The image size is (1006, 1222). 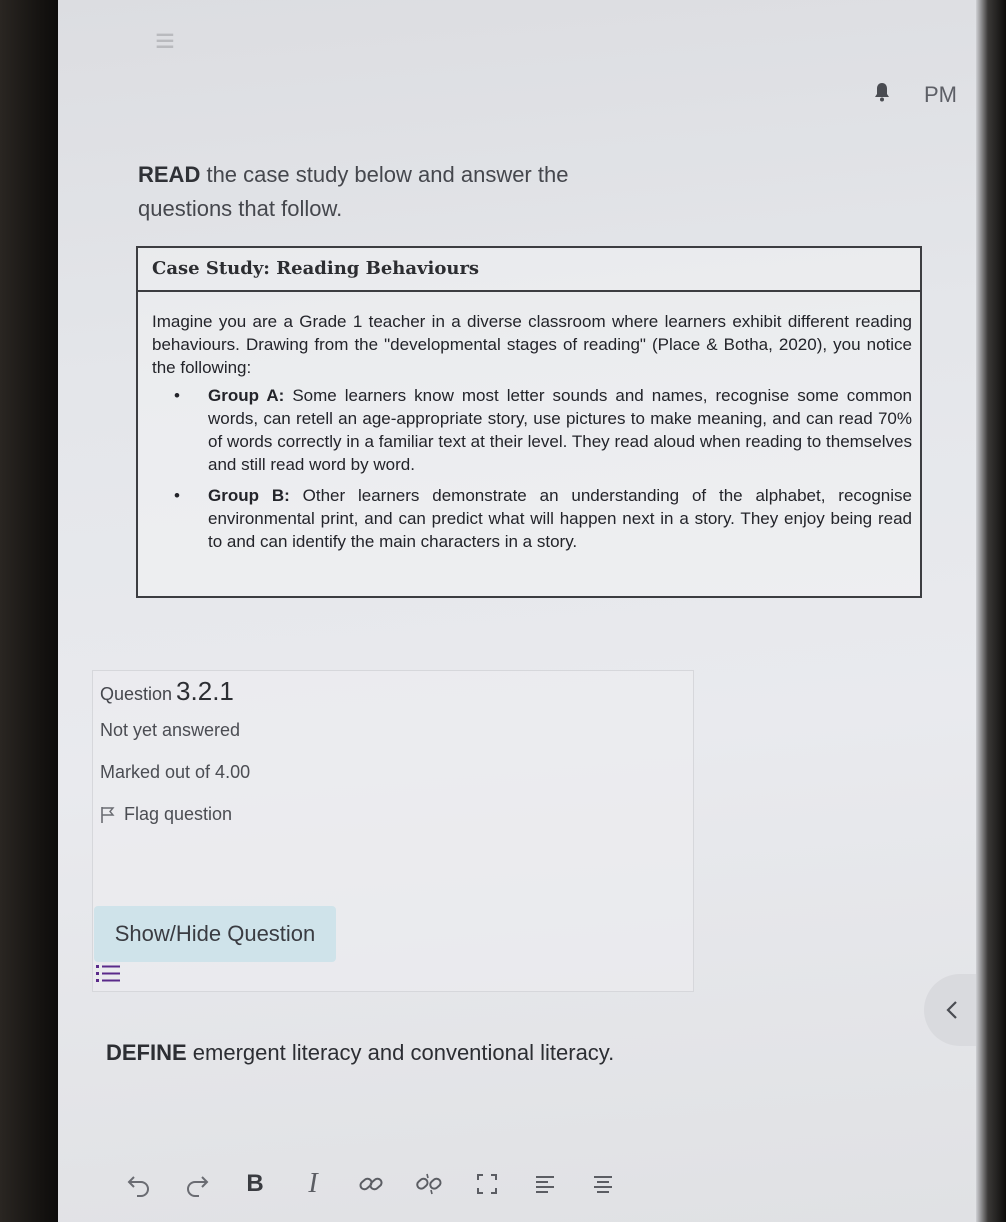 I want to click on editor-toolbar: B I, so click(x=381, y=1184).